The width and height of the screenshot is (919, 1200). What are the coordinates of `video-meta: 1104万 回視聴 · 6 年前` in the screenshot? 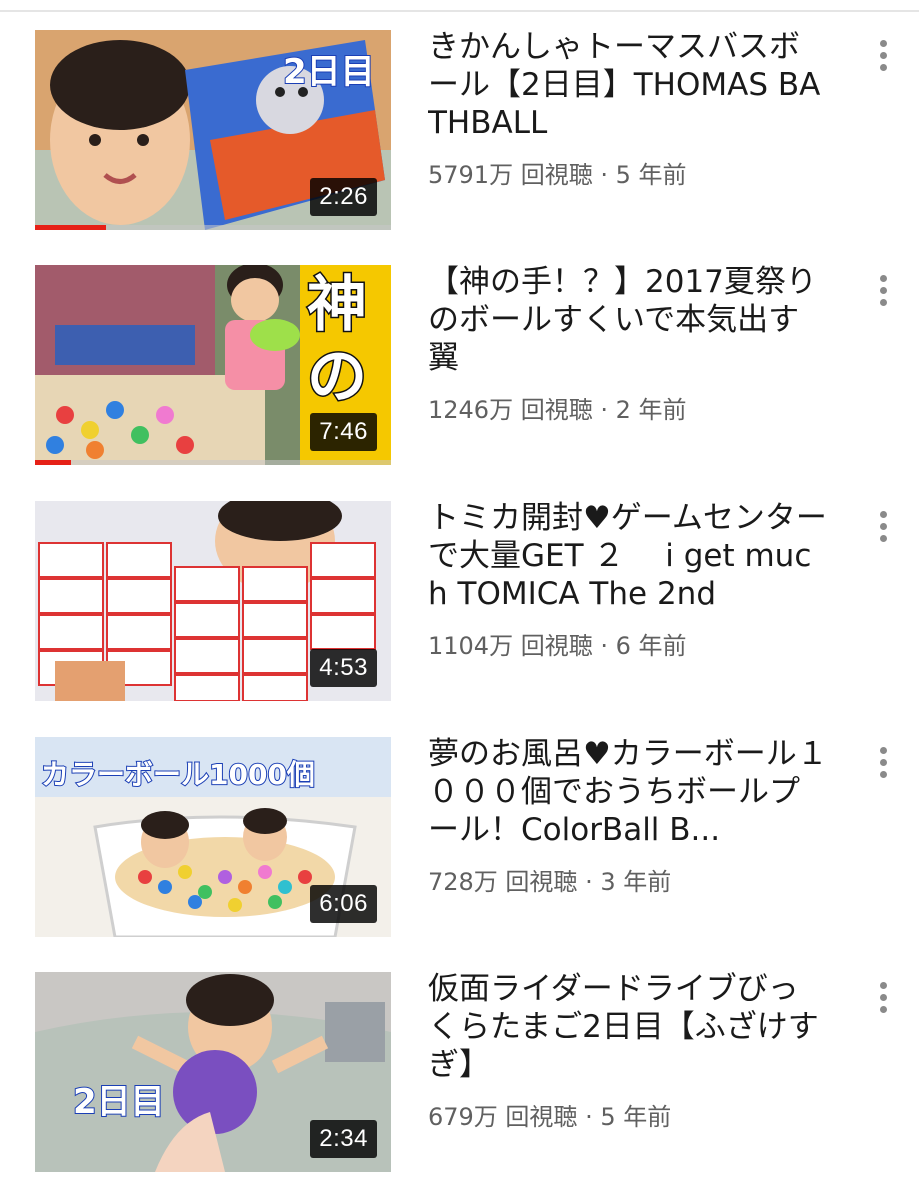 It's located at (628, 646).